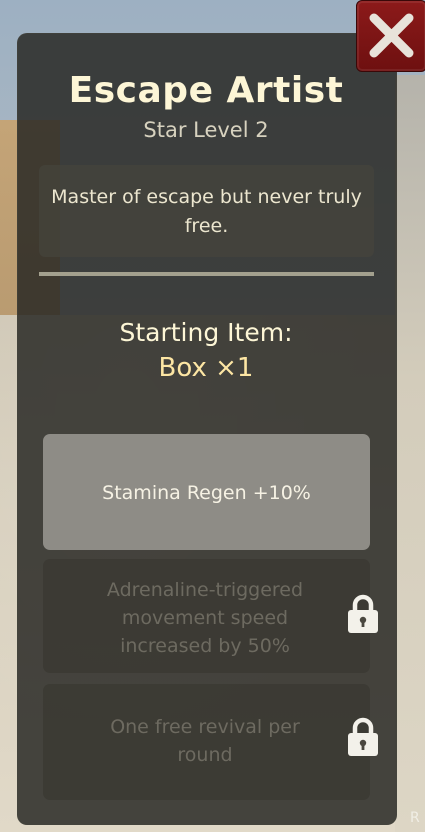 This screenshot has height=832, width=425. I want to click on perk-3-text: One free revival per round, so click(205, 741).